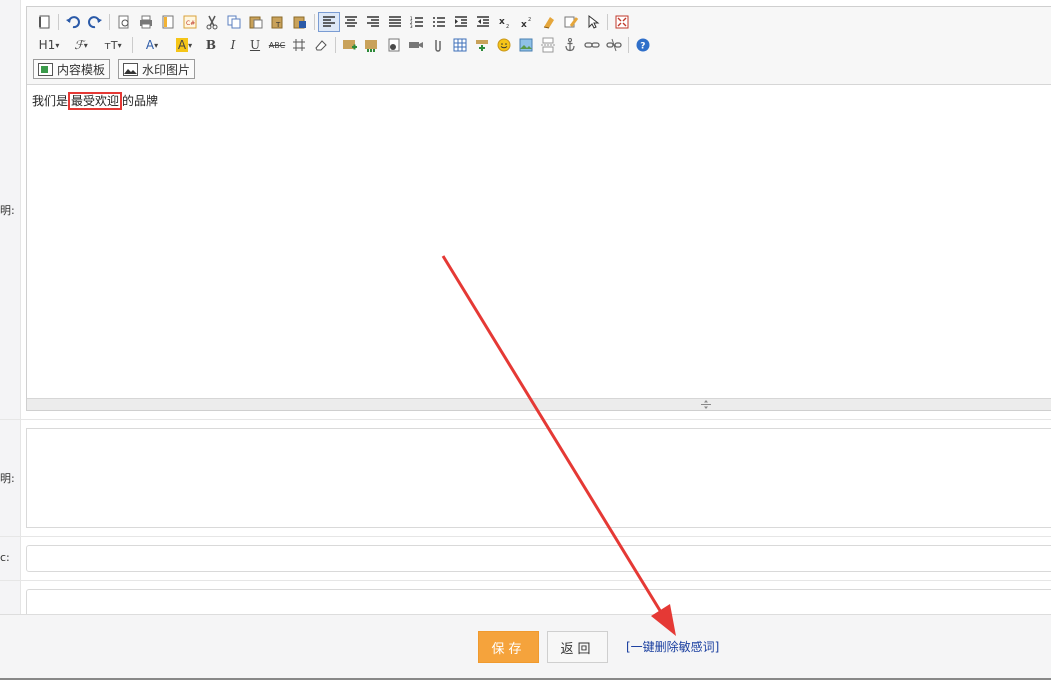 Image resolution: width=1051 pixels, height=680 pixels. What do you see at coordinates (351, 22) in the screenshot?
I see `align-center-icon` at bounding box center [351, 22].